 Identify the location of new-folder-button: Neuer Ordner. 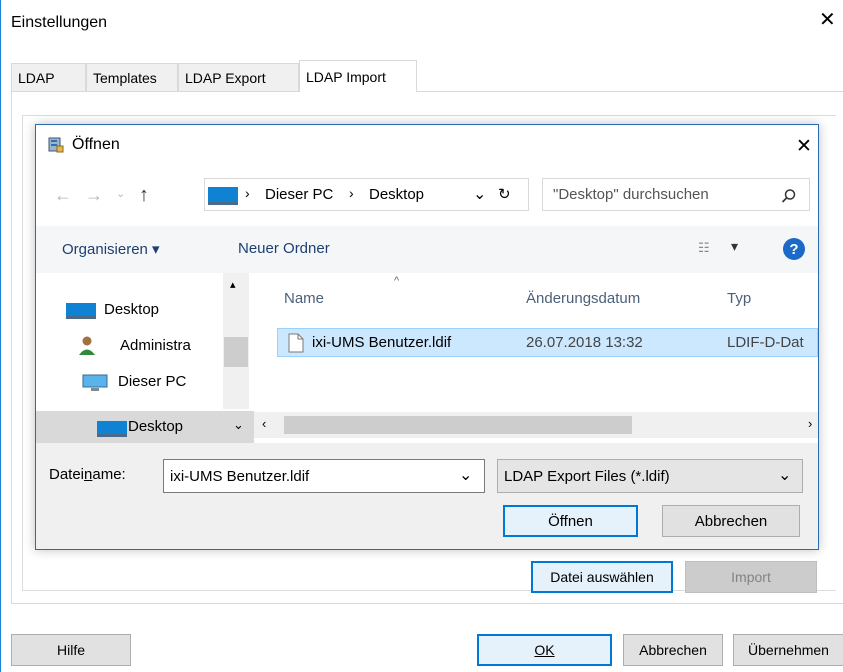
(284, 248).